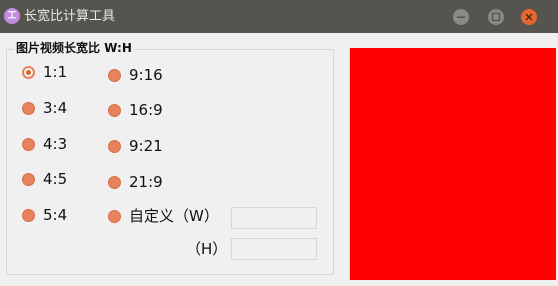 The height and width of the screenshot is (286, 558). Describe the element at coordinates (74, 48) in the screenshot. I see `group-title: 图片视频长宽比 W:H` at that location.